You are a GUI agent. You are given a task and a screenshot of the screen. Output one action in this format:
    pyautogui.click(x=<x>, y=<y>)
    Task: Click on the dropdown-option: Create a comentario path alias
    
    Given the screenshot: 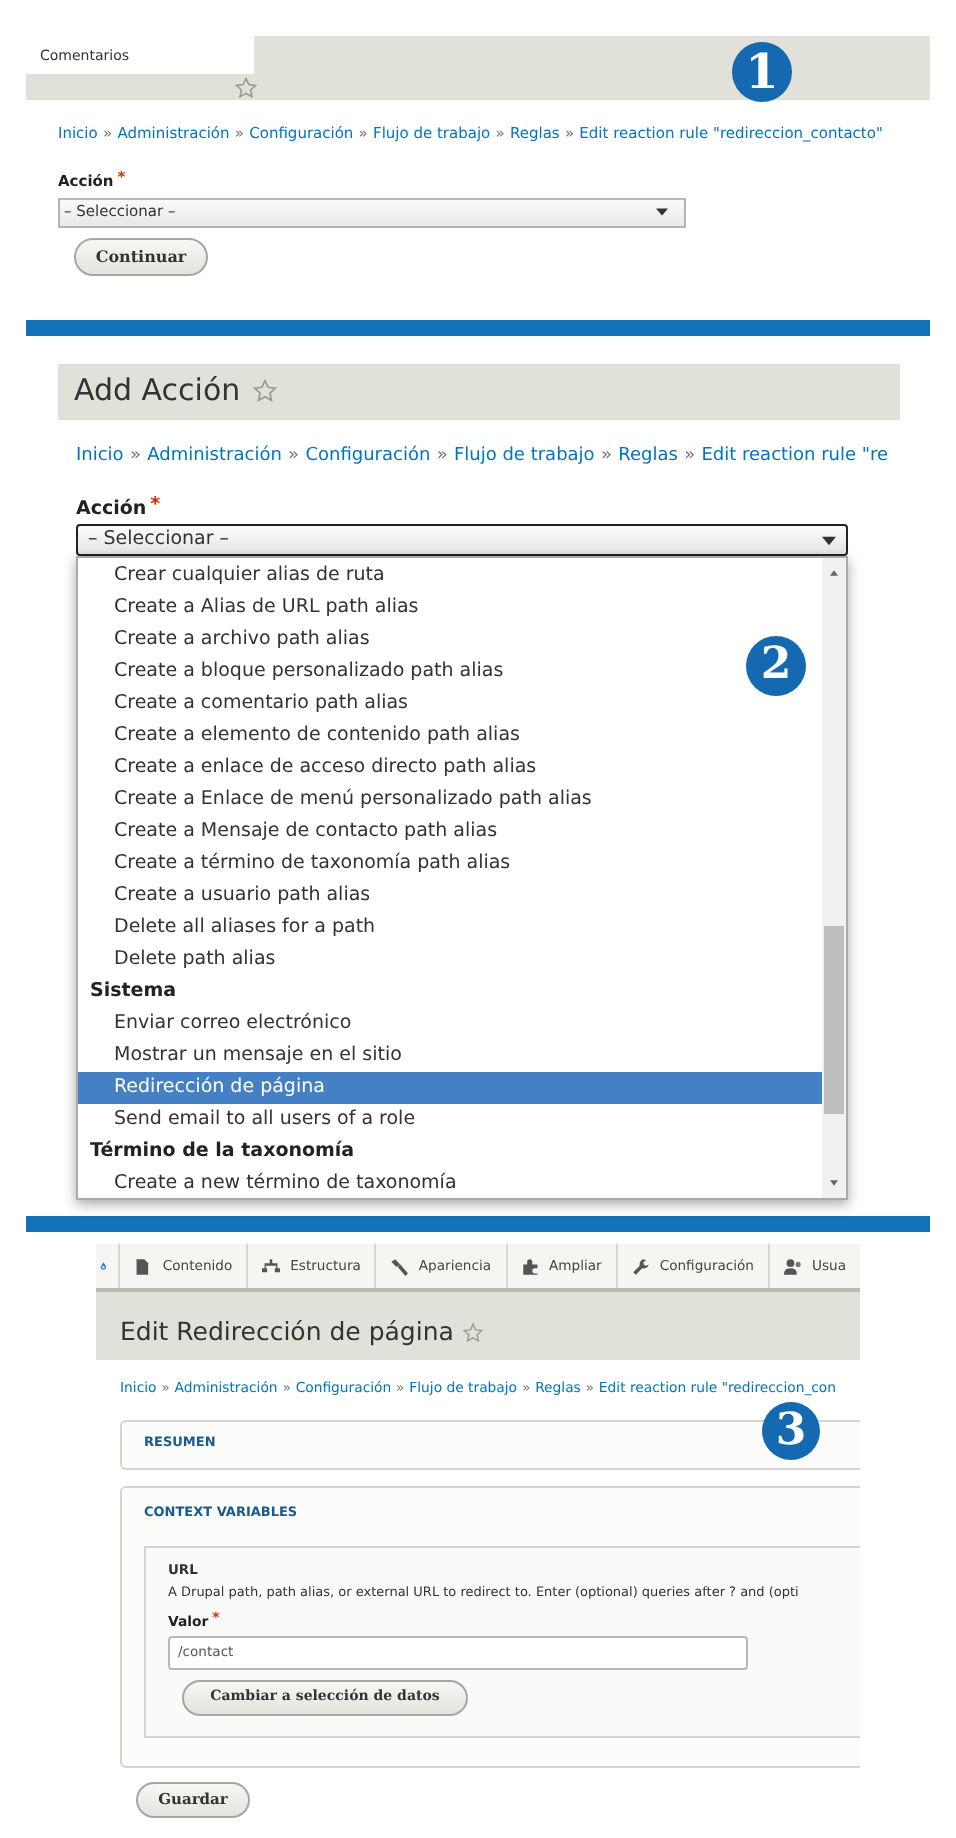 What is the action you would take?
    pyautogui.click(x=247, y=704)
    